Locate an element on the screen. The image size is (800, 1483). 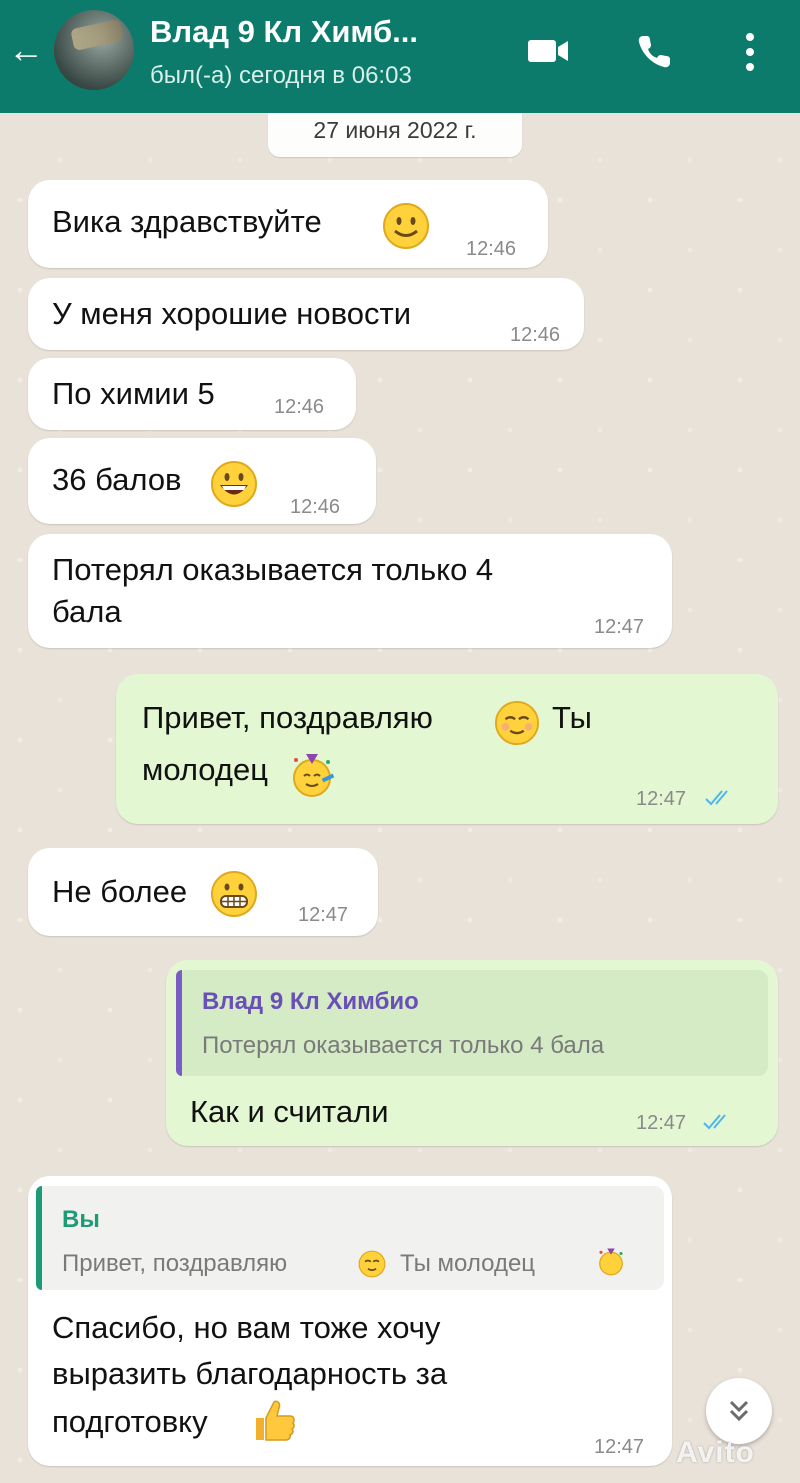
quote-text: Ты молодец is located at coordinates (468, 1263).